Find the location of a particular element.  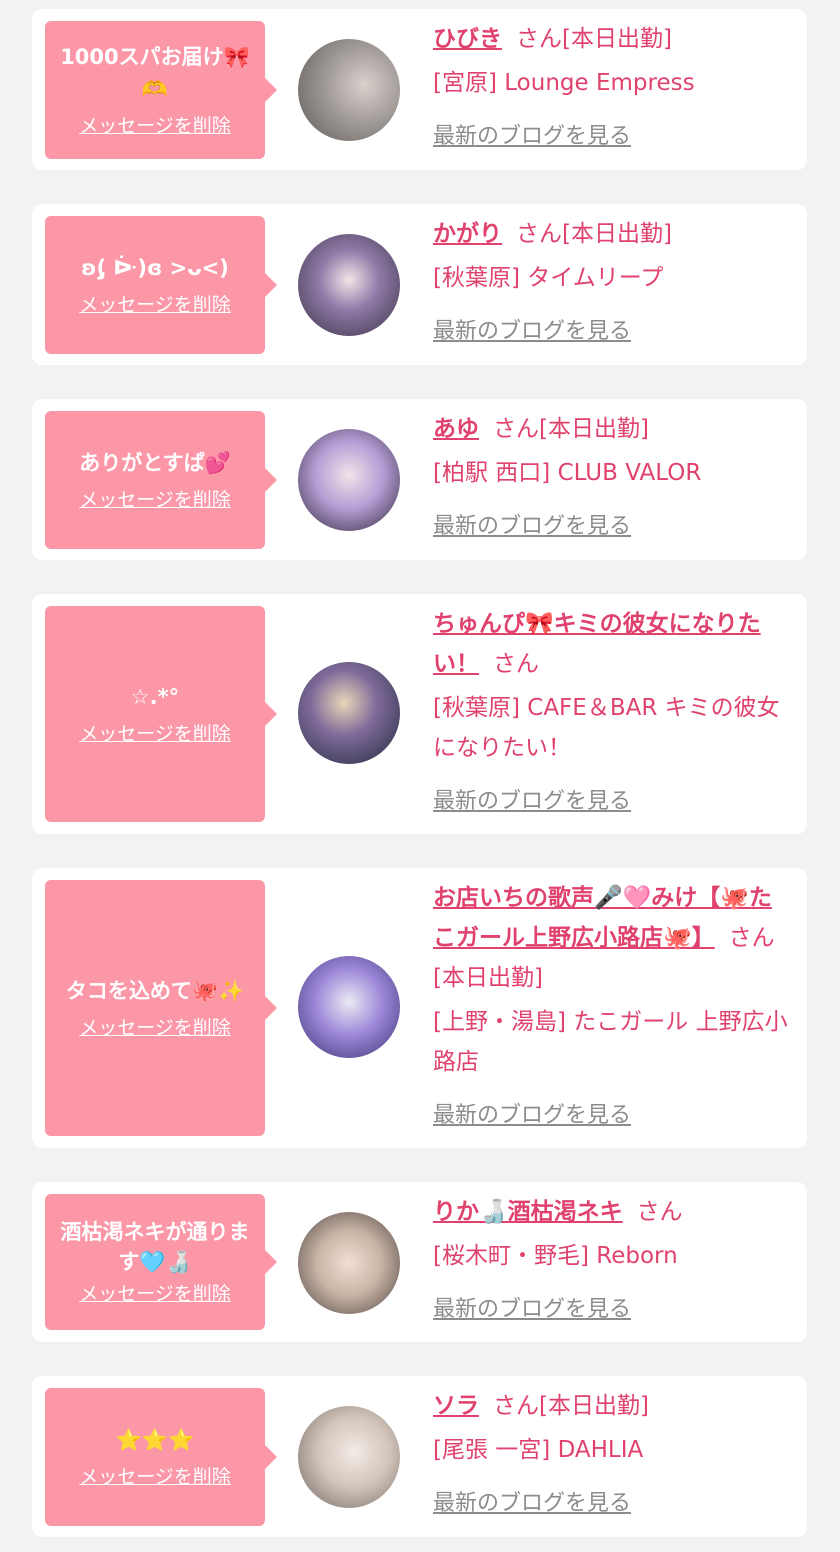

shop-name: [上野・湯島] たこガール 上野広小路店 is located at coordinates (610, 1042).